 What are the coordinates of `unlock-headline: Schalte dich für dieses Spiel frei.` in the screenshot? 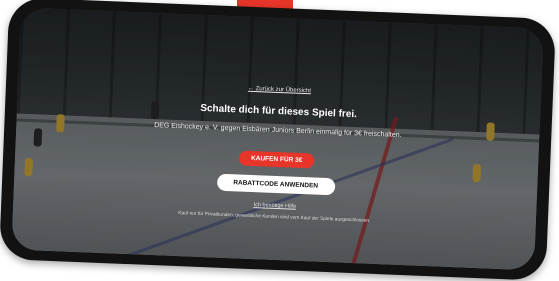 It's located at (279, 111).